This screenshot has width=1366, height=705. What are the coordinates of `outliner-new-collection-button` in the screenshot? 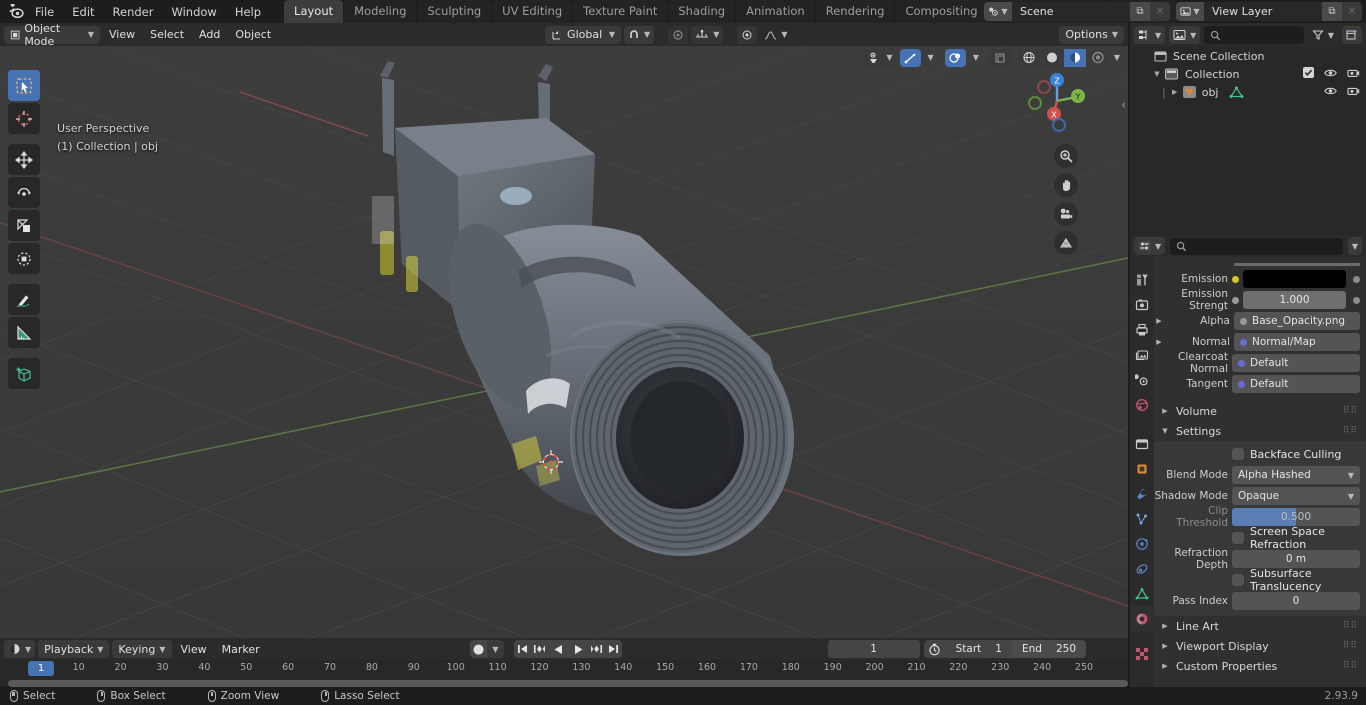 It's located at (1352, 35).